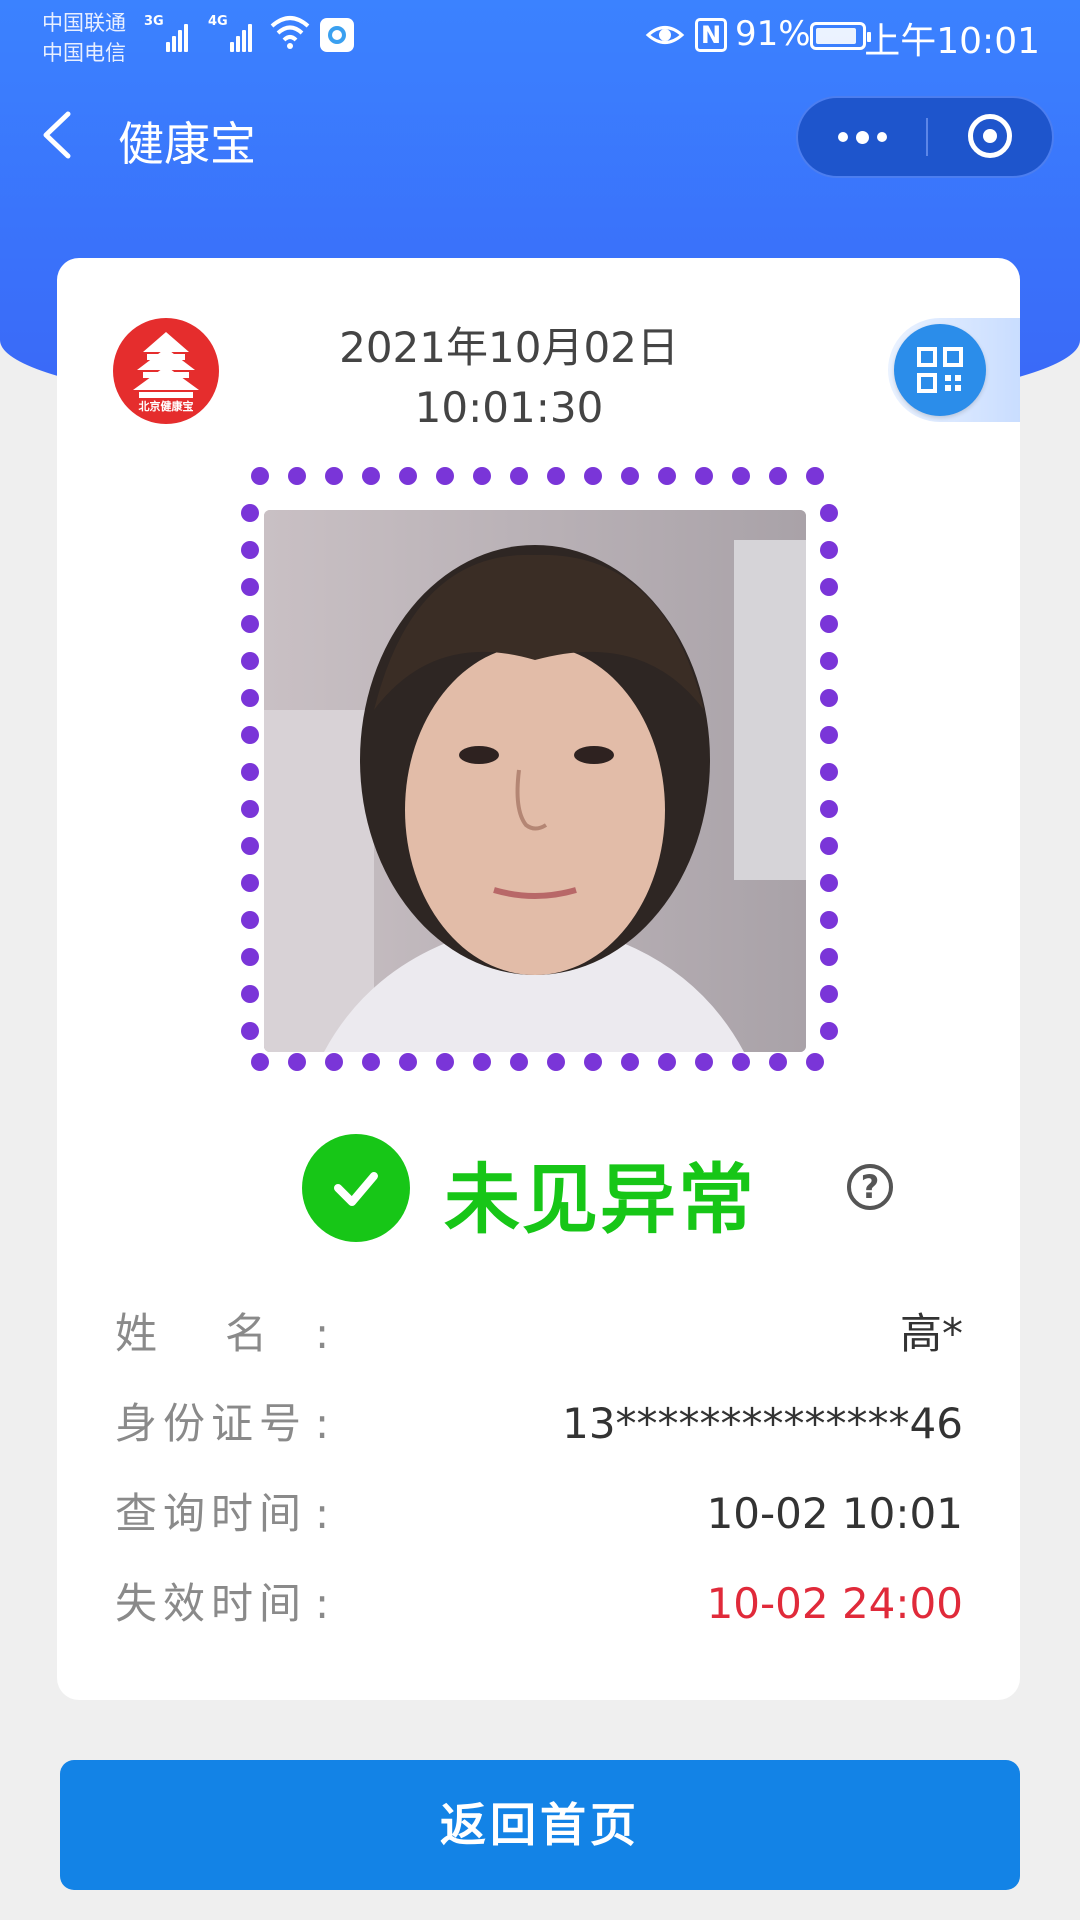  What do you see at coordinates (211, 1513) in the screenshot?
I see `field-label: 查询时间` at bounding box center [211, 1513].